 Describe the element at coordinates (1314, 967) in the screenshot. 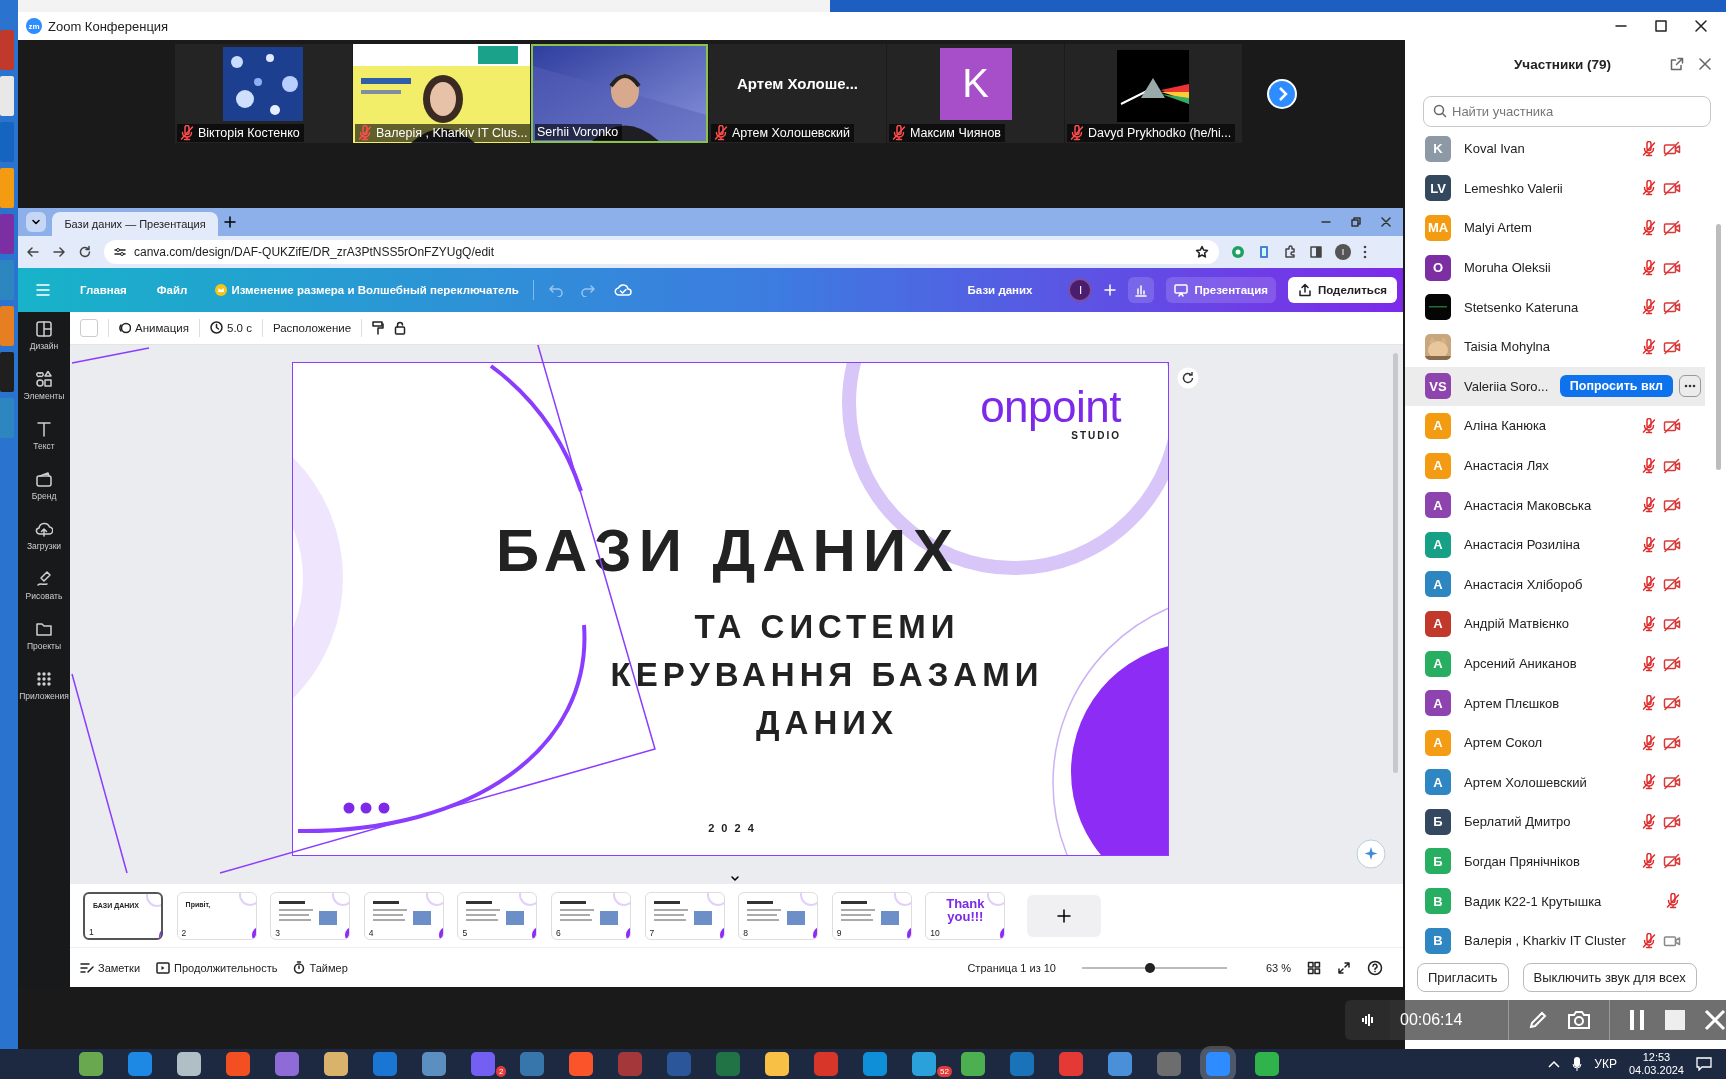

I see `grid-view-icon` at that location.